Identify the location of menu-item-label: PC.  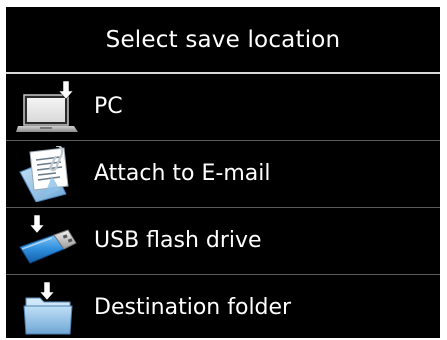
(108, 106).